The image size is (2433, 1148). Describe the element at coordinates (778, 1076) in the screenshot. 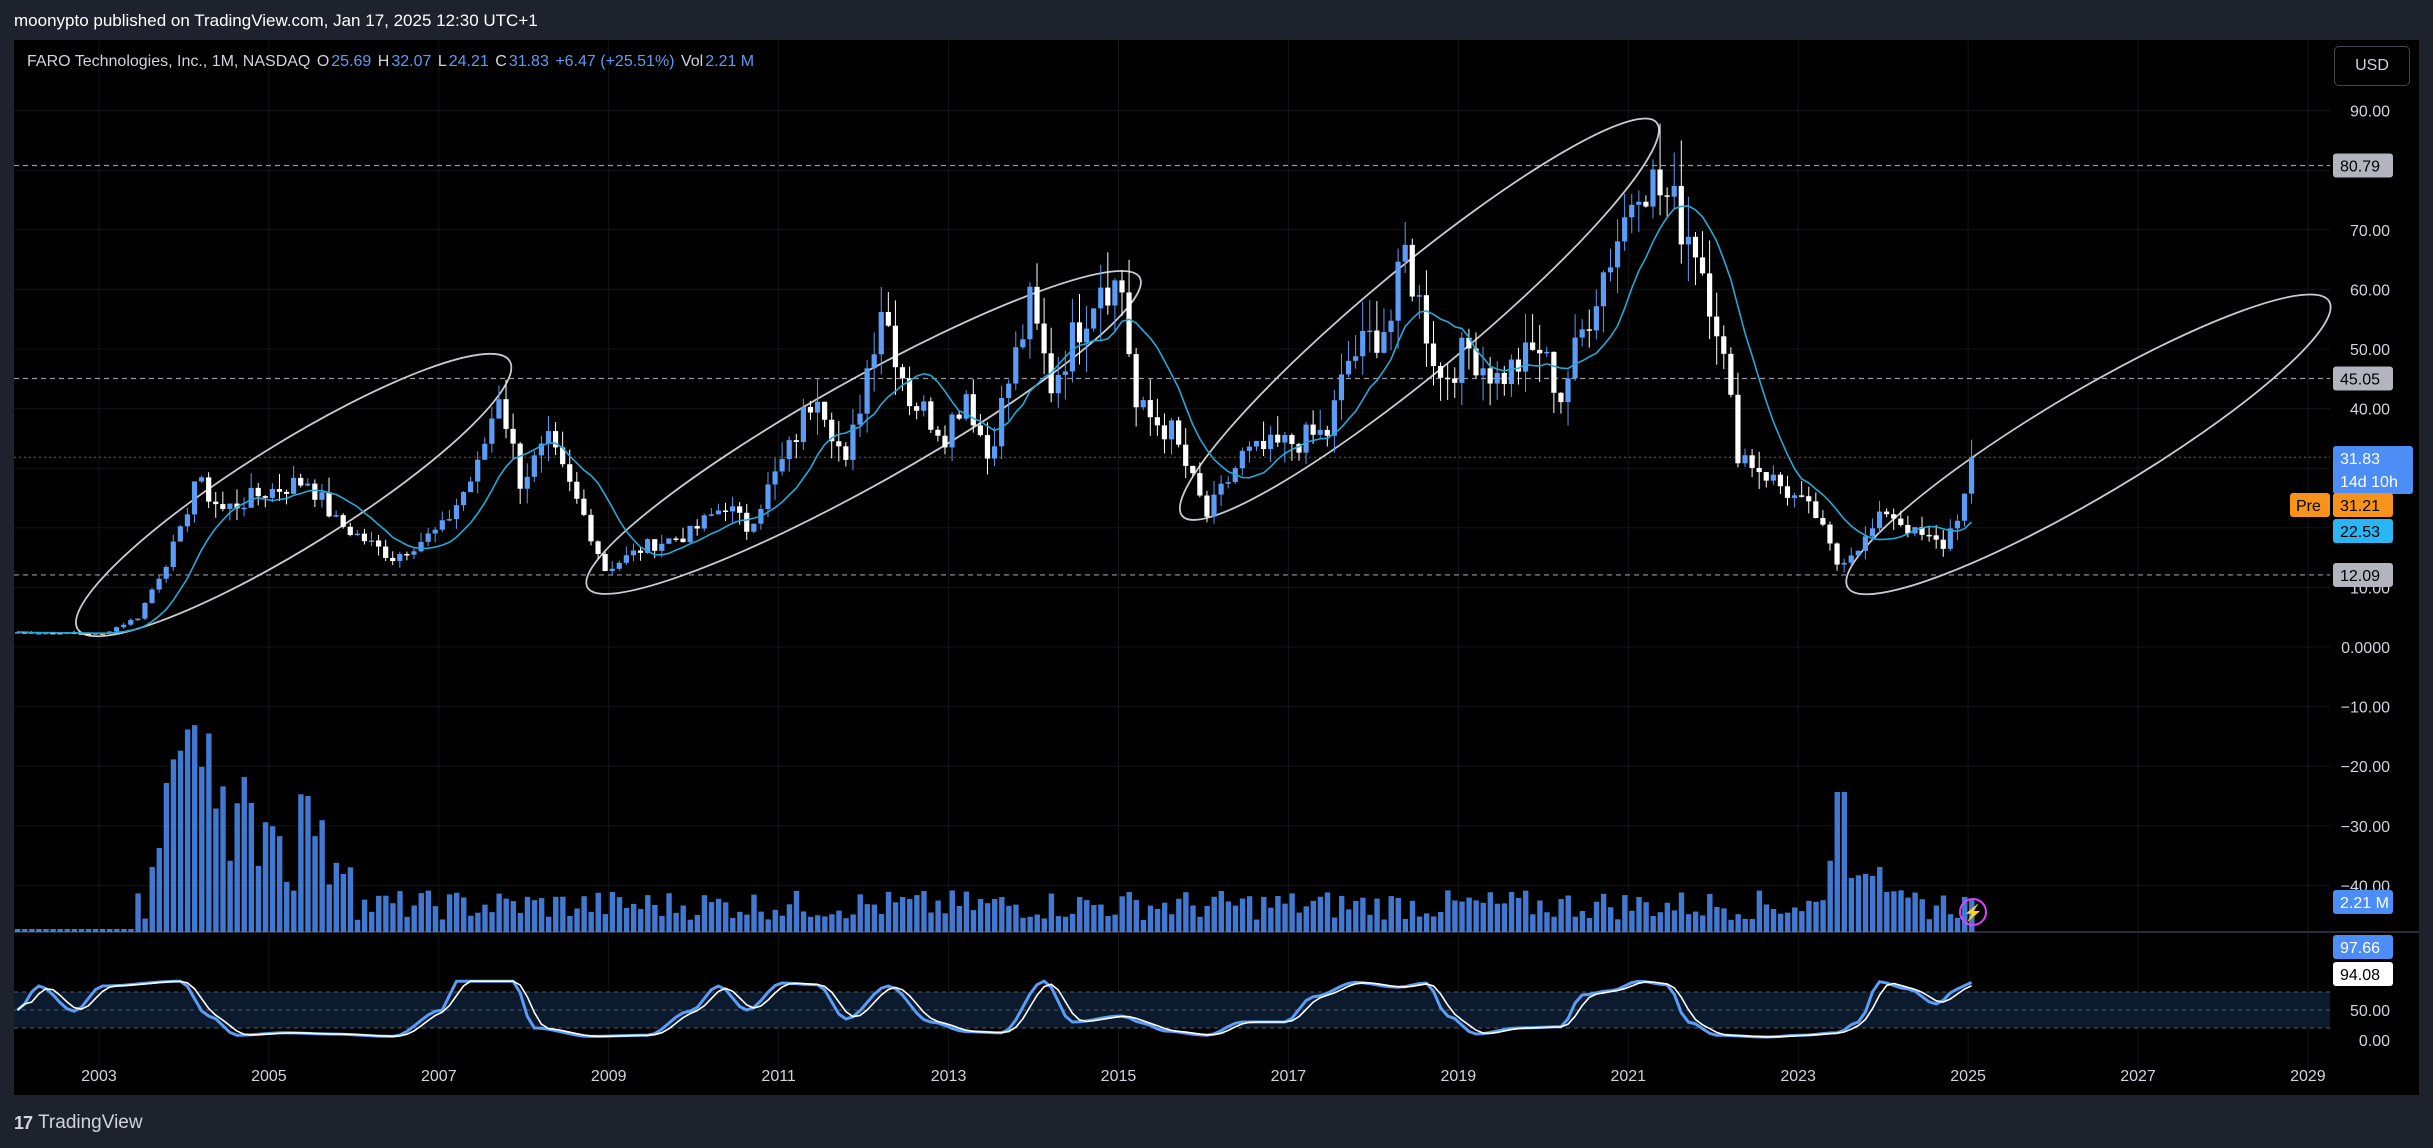

I see `time-tick-label: 2011` at that location.